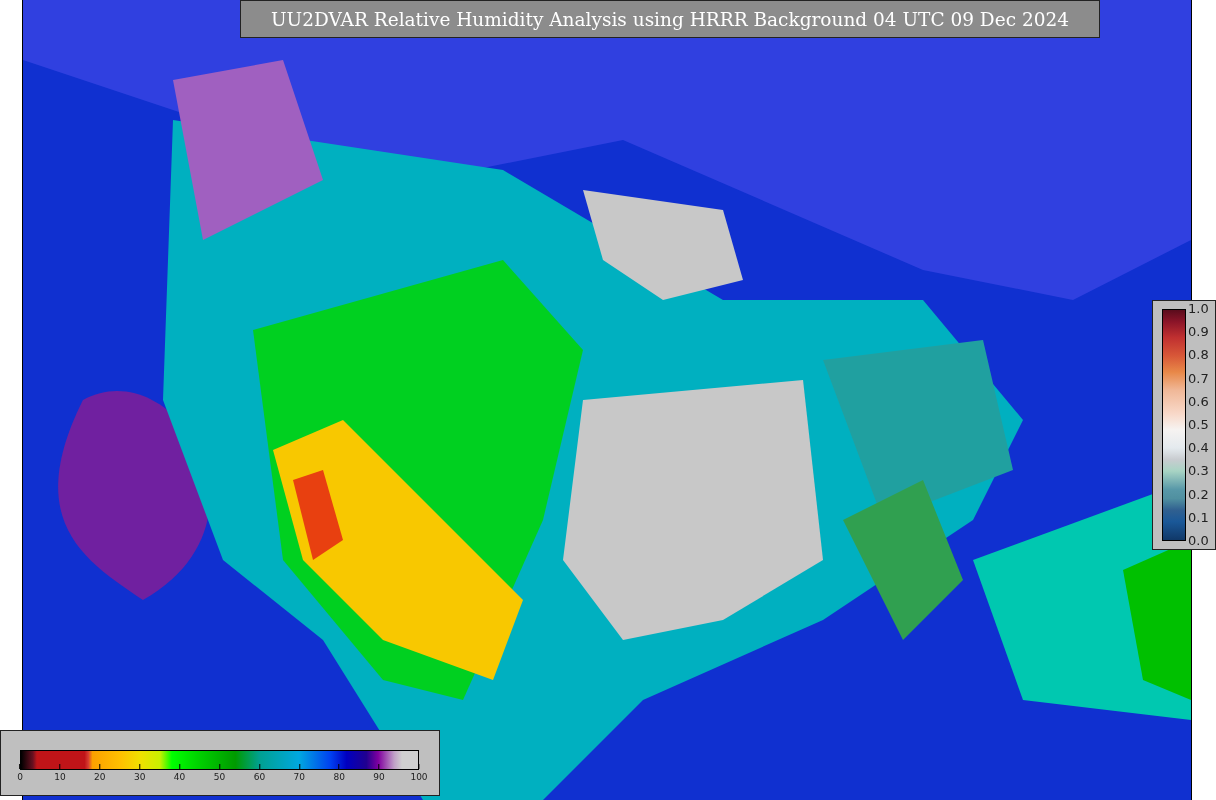  Describe the element at coordinates (670, 19) in the screenshot. I see `map-title: UU2DVAR Relative Humidity Analysis using HRRR Background 04 UTC 09 Dec 2024` at that location.